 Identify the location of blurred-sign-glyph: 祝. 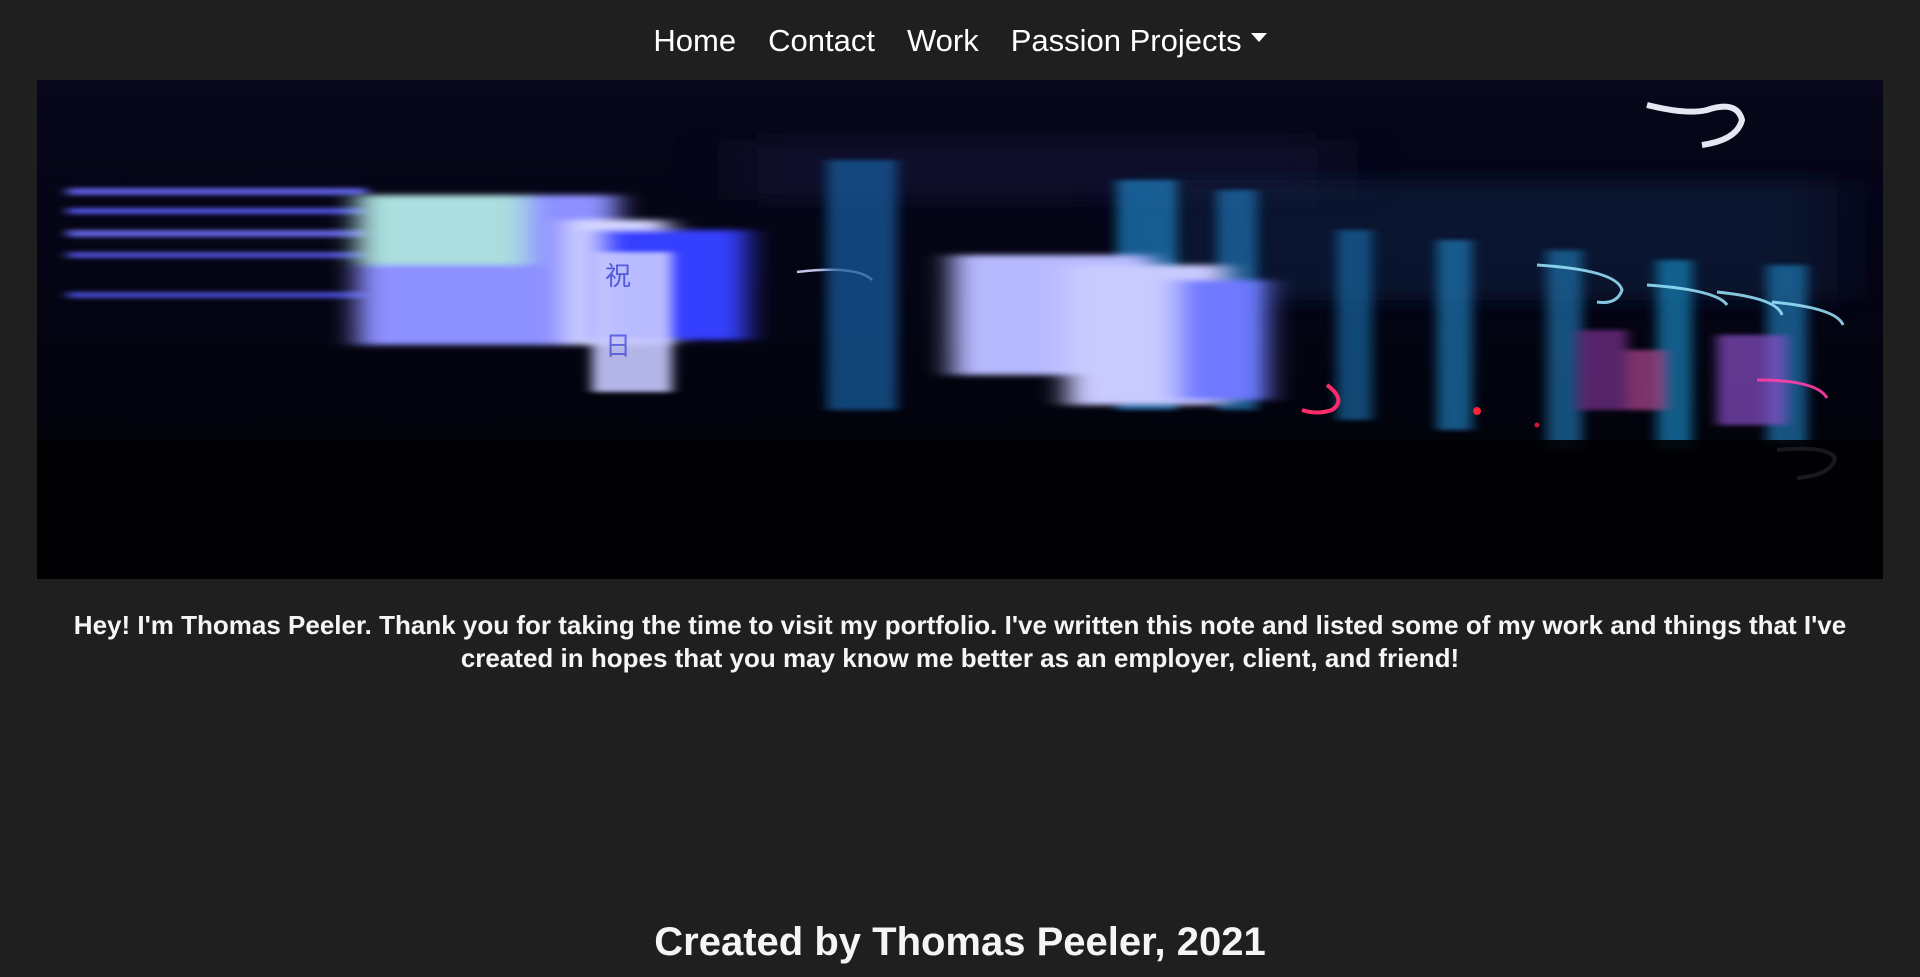
(618, 277).